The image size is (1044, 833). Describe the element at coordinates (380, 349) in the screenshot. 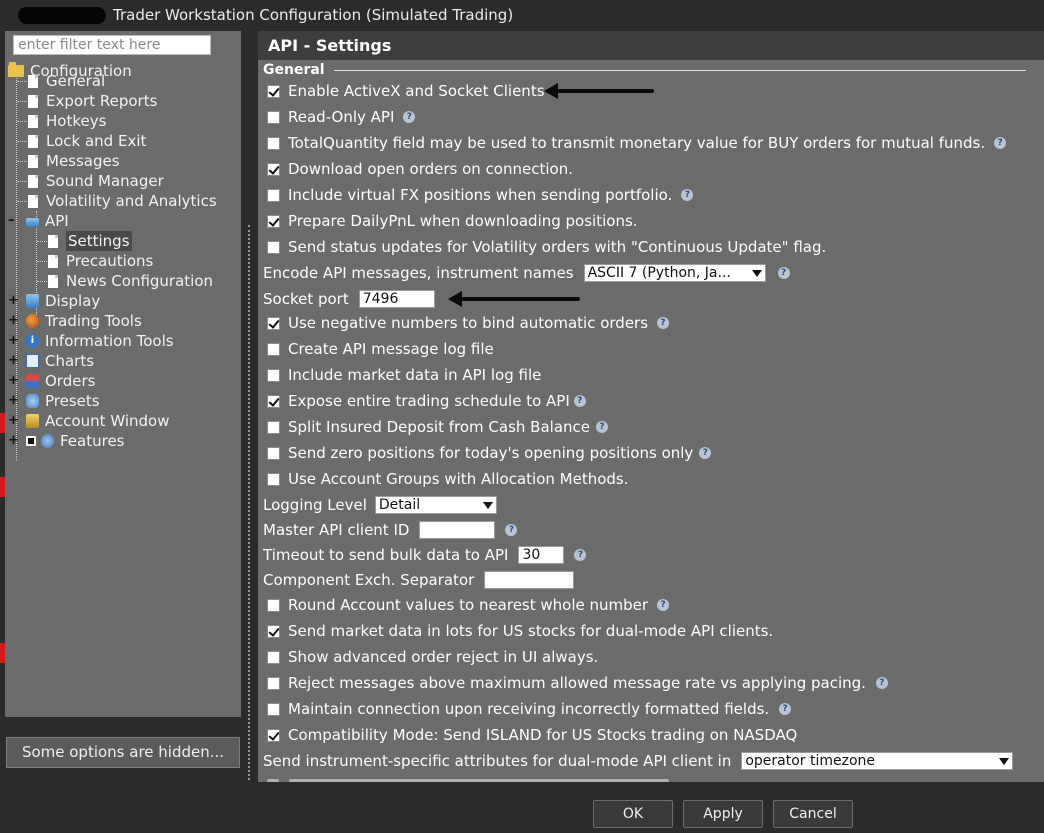

I see `option-create-api-log: Create API message log file` at that location.